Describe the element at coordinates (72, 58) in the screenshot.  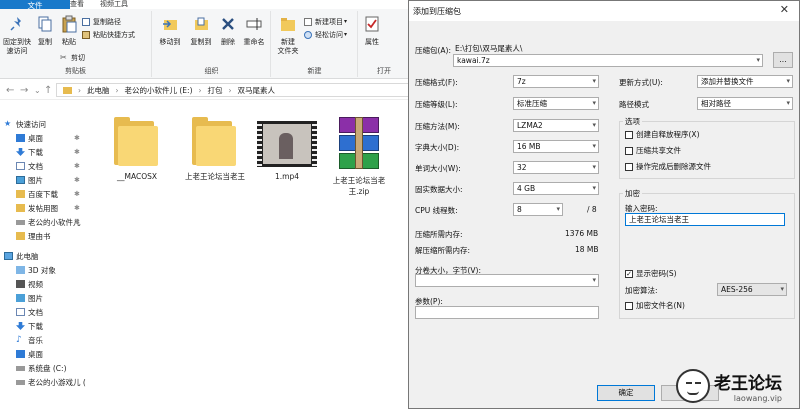
I see `cut-button: ✂ 剪切` at that location.